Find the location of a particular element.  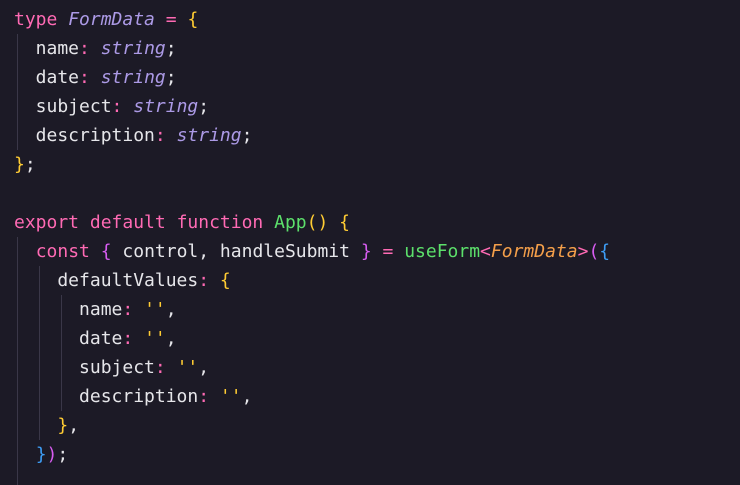

code-token: ) is located at coordinates (52, 454).